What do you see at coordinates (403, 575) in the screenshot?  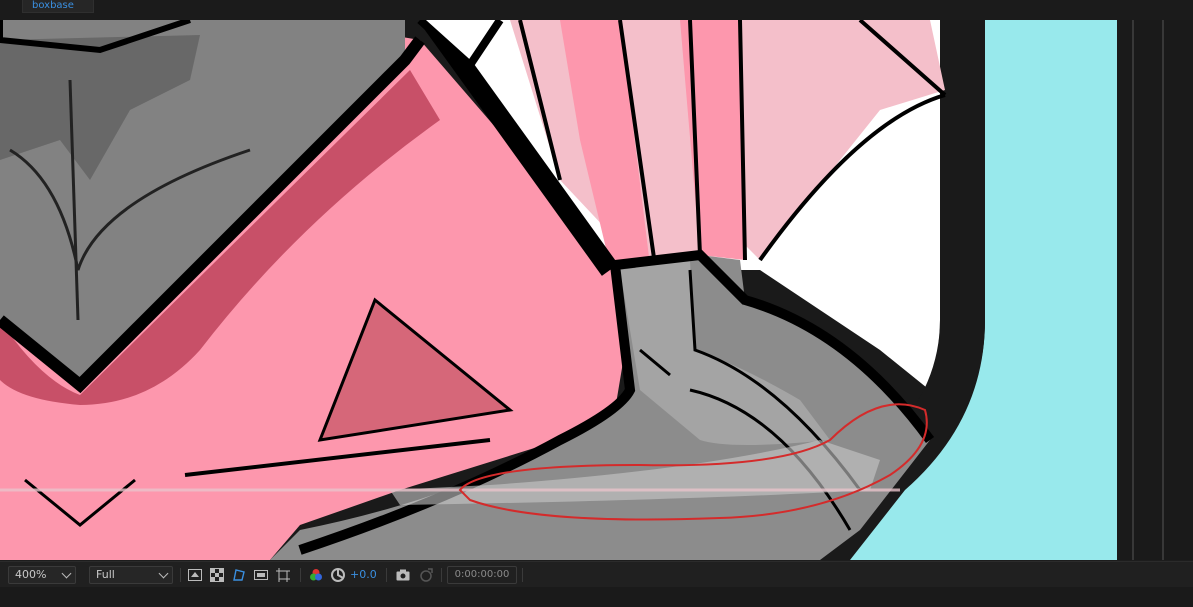 I see `camera-icon` at bounding box center [403, 575].